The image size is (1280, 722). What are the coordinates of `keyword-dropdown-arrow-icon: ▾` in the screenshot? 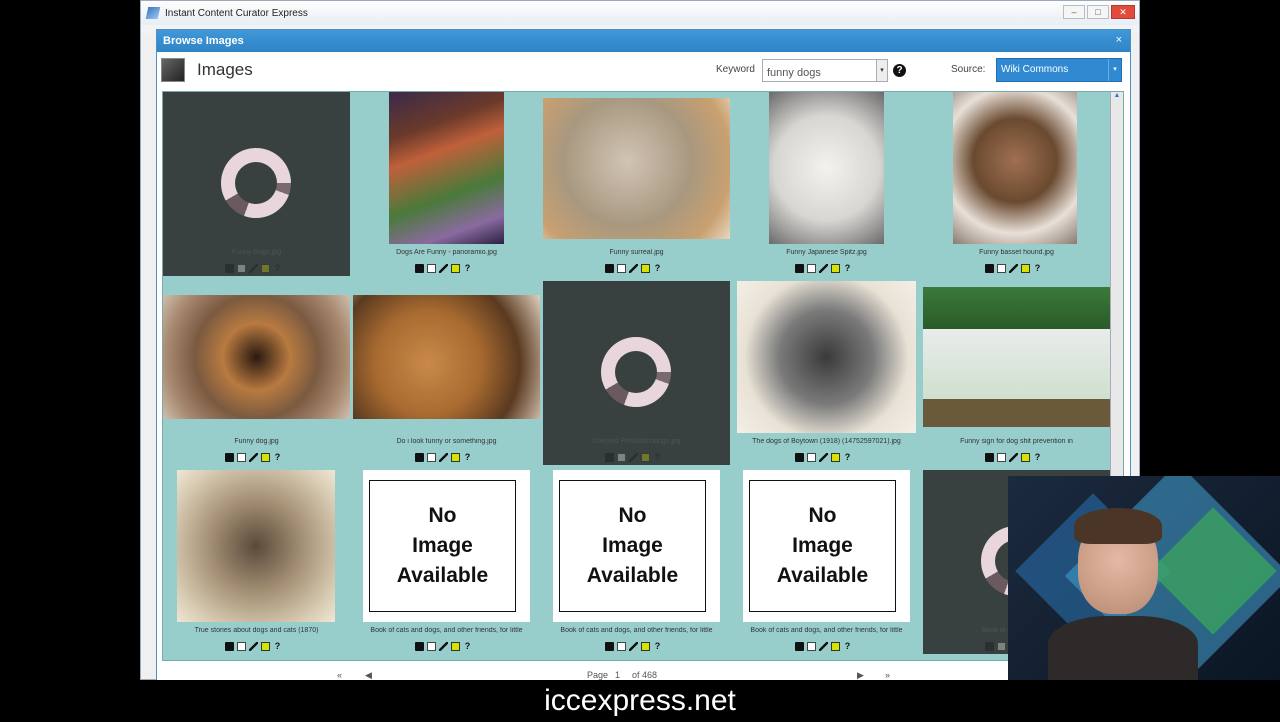 It's located at (882, 70).